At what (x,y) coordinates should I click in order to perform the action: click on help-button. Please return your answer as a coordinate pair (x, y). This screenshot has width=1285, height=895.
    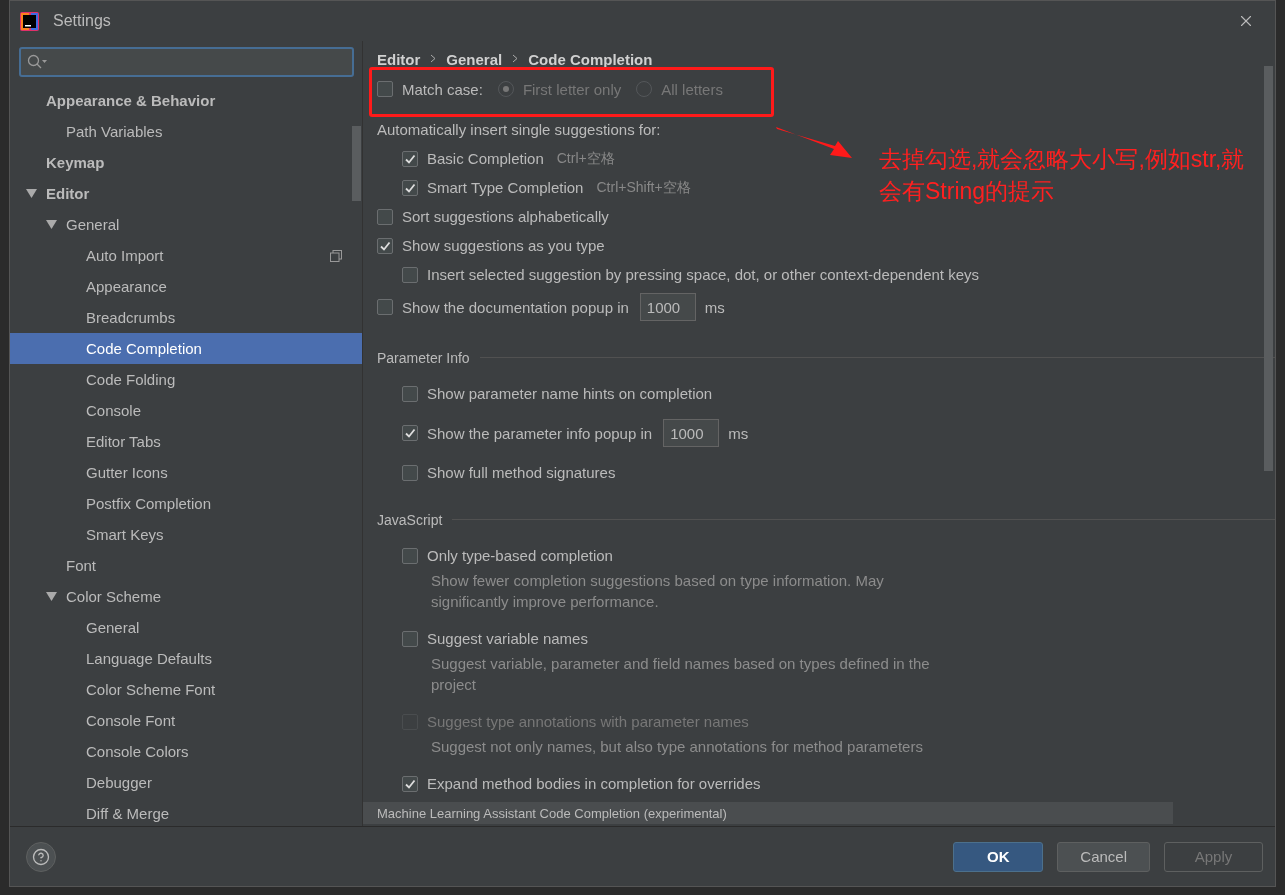
    Looking at the image, I should click on (41, 856).